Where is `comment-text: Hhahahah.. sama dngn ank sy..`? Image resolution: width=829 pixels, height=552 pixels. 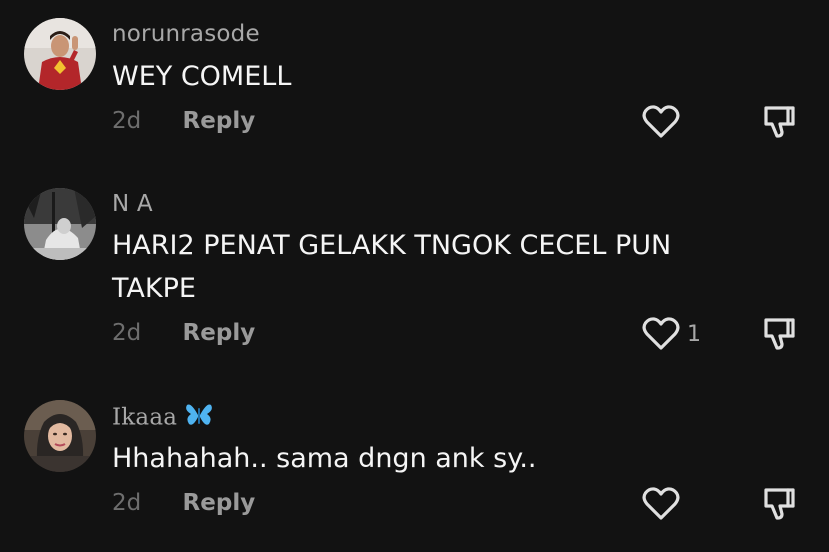
comment-text: Hhahahah.. sama dngn ank sy.. is located at coordinates (324, 458).